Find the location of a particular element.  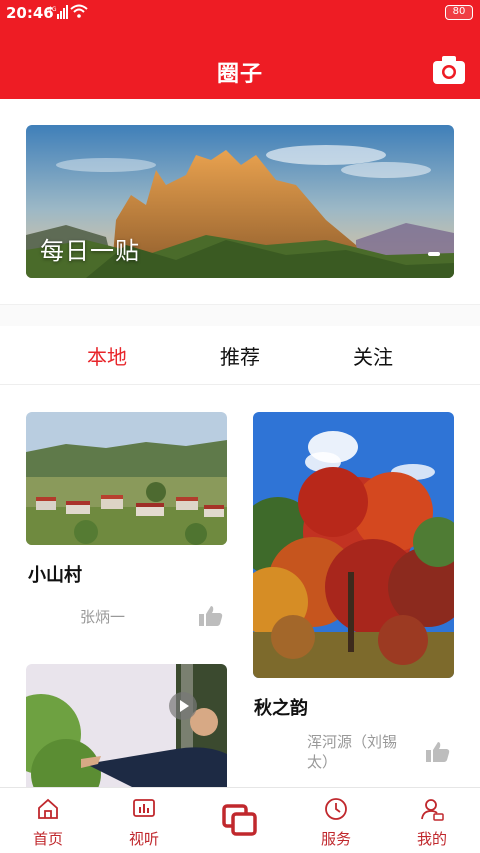

post-image-video is located at coordinates (126, 725).